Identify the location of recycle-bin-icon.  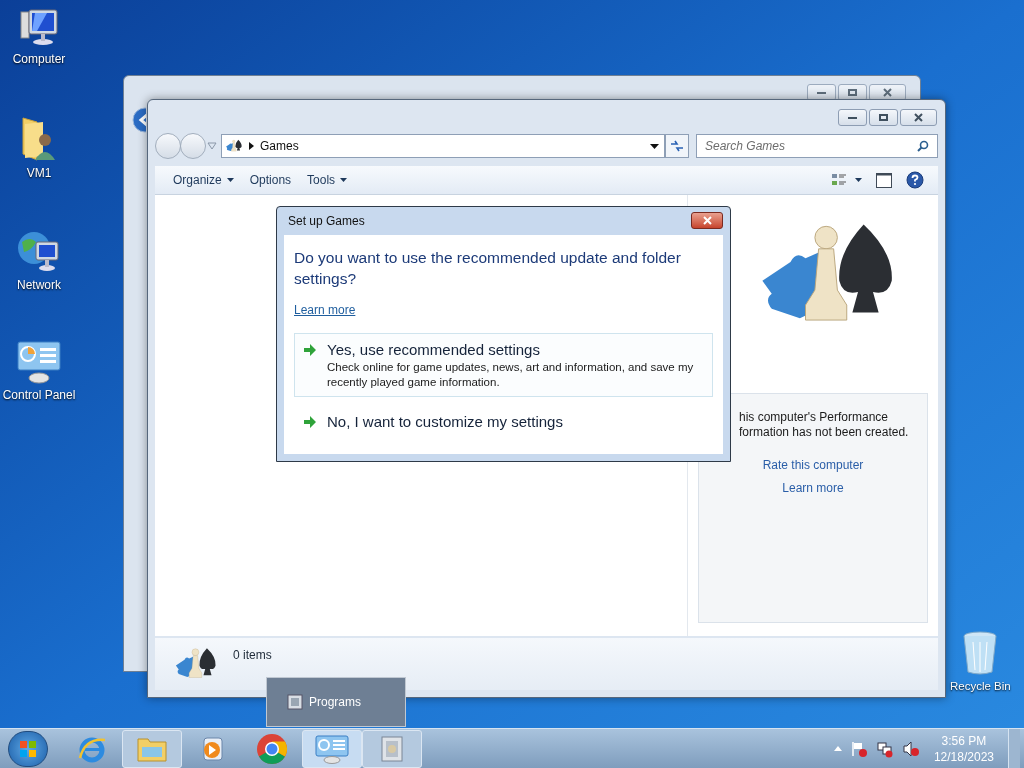
(980, 653).